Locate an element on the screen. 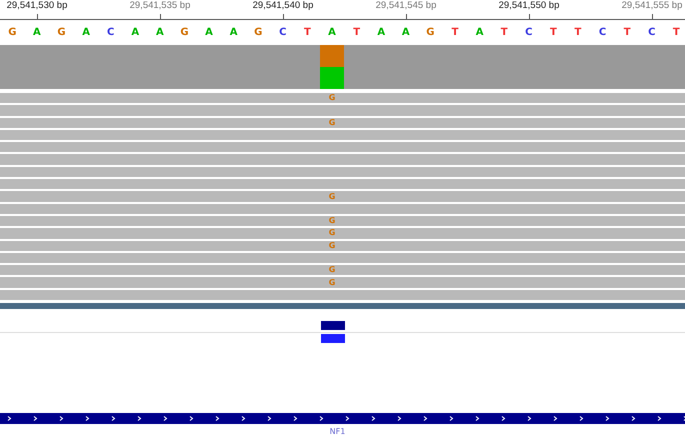 This screenshot has height=440, width=685. position-label: 29,541,550 bp is located at coordinates (529, 6).